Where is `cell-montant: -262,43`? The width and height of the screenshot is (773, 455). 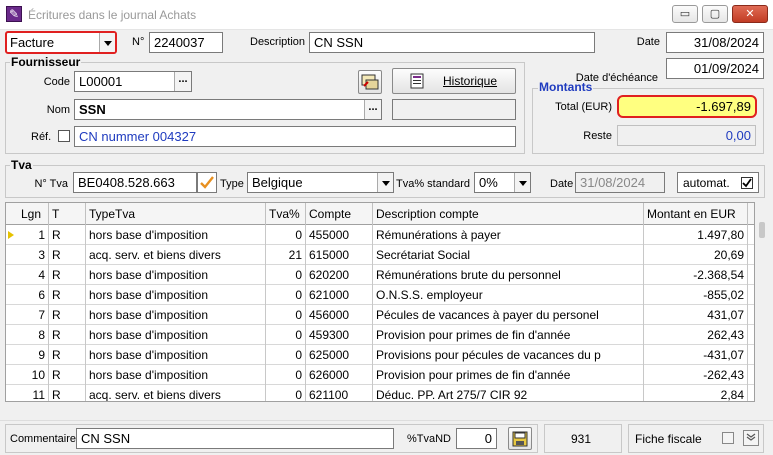 cell-montant: -262,43 is located at coordinates (696, 375).